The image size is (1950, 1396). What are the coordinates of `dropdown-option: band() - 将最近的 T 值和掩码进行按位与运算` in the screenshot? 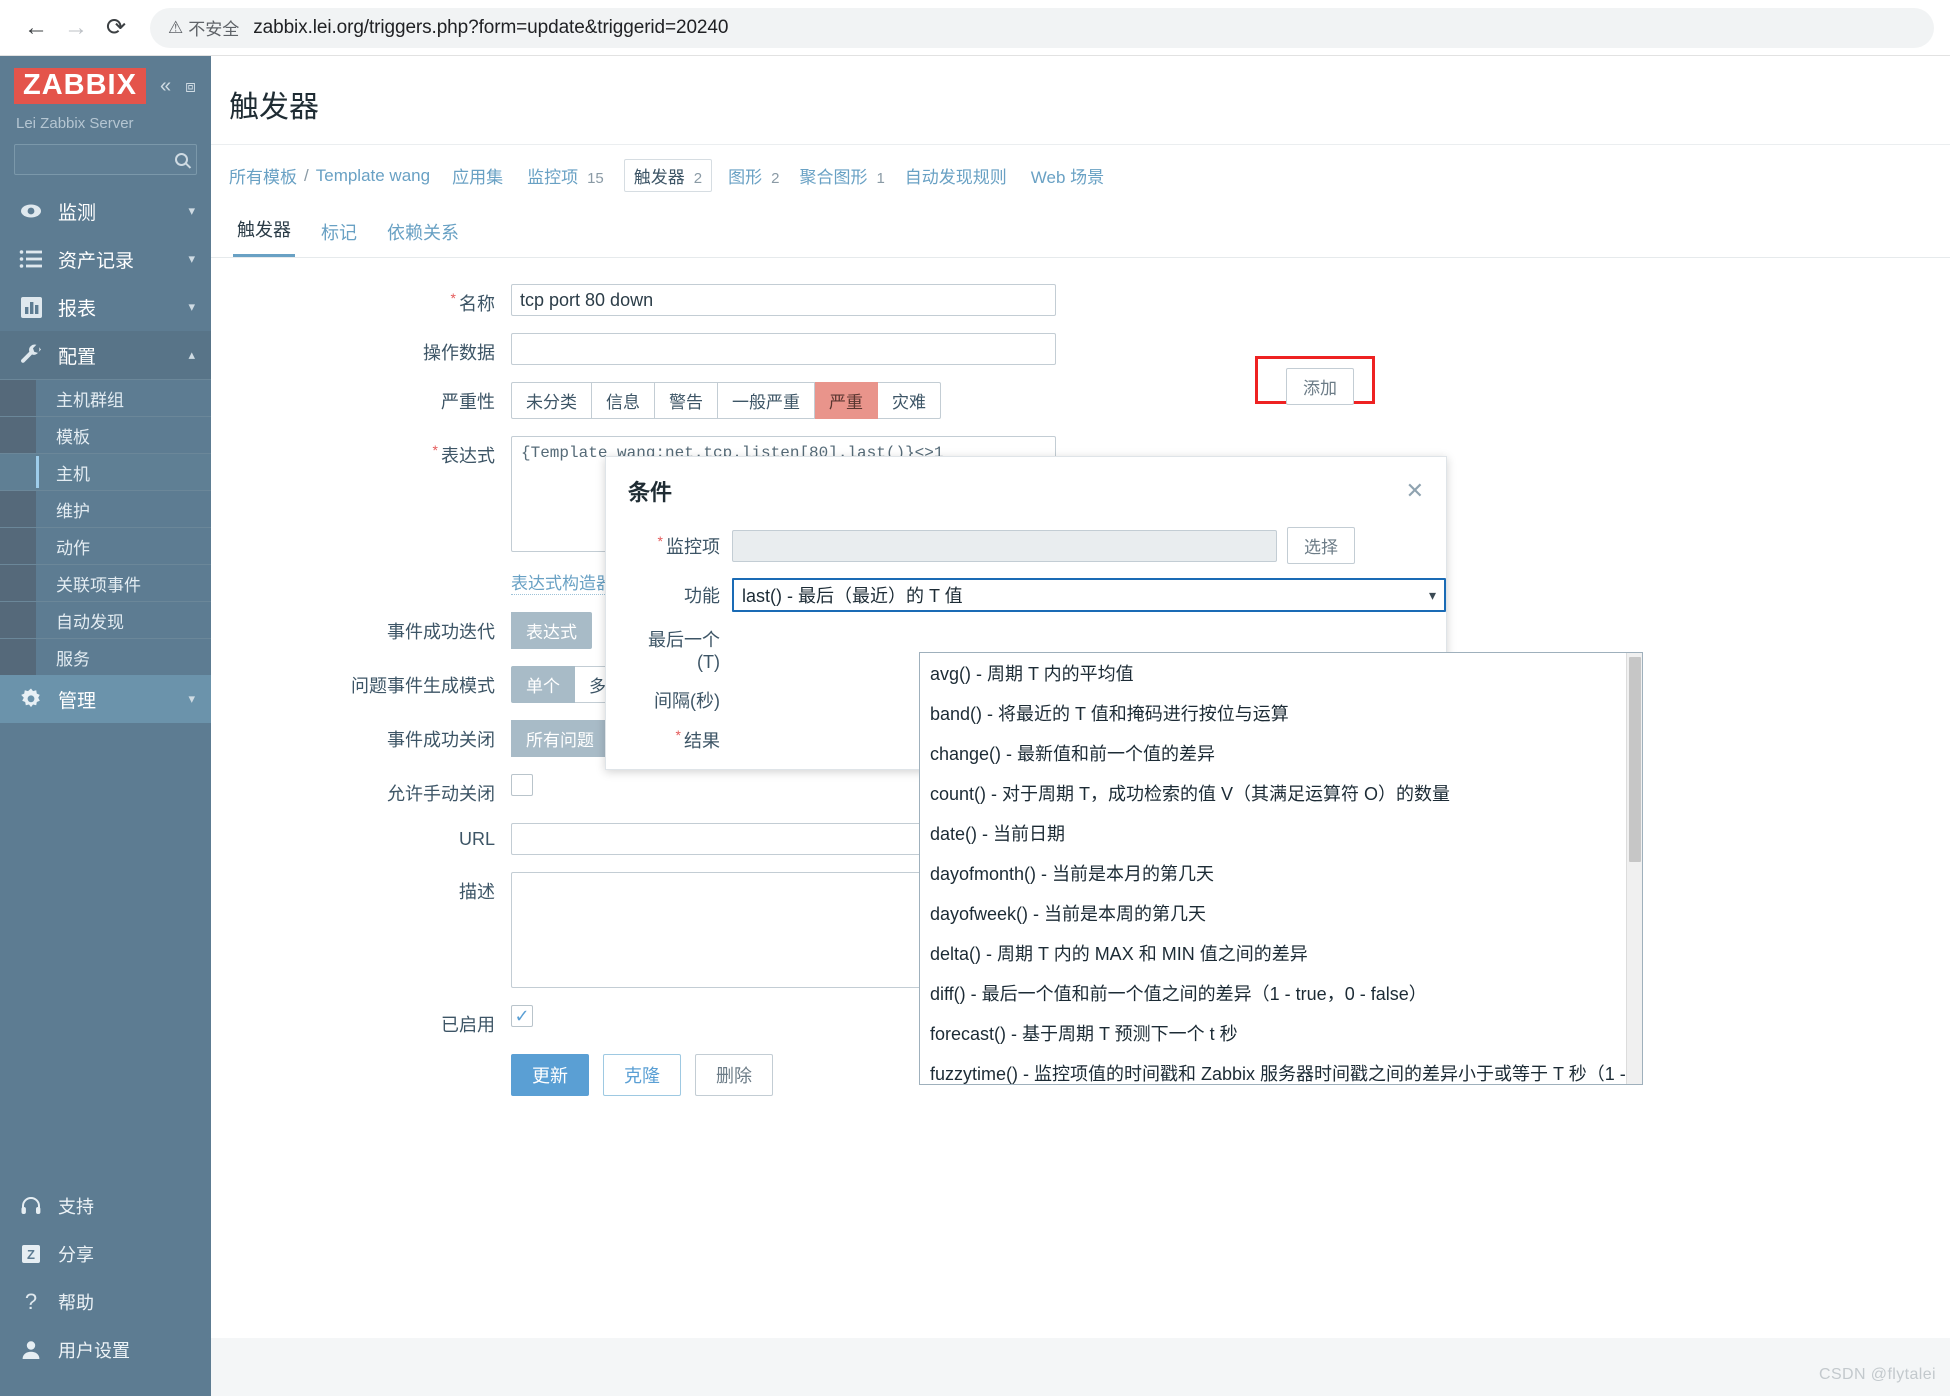 It's located at (1273, 713).